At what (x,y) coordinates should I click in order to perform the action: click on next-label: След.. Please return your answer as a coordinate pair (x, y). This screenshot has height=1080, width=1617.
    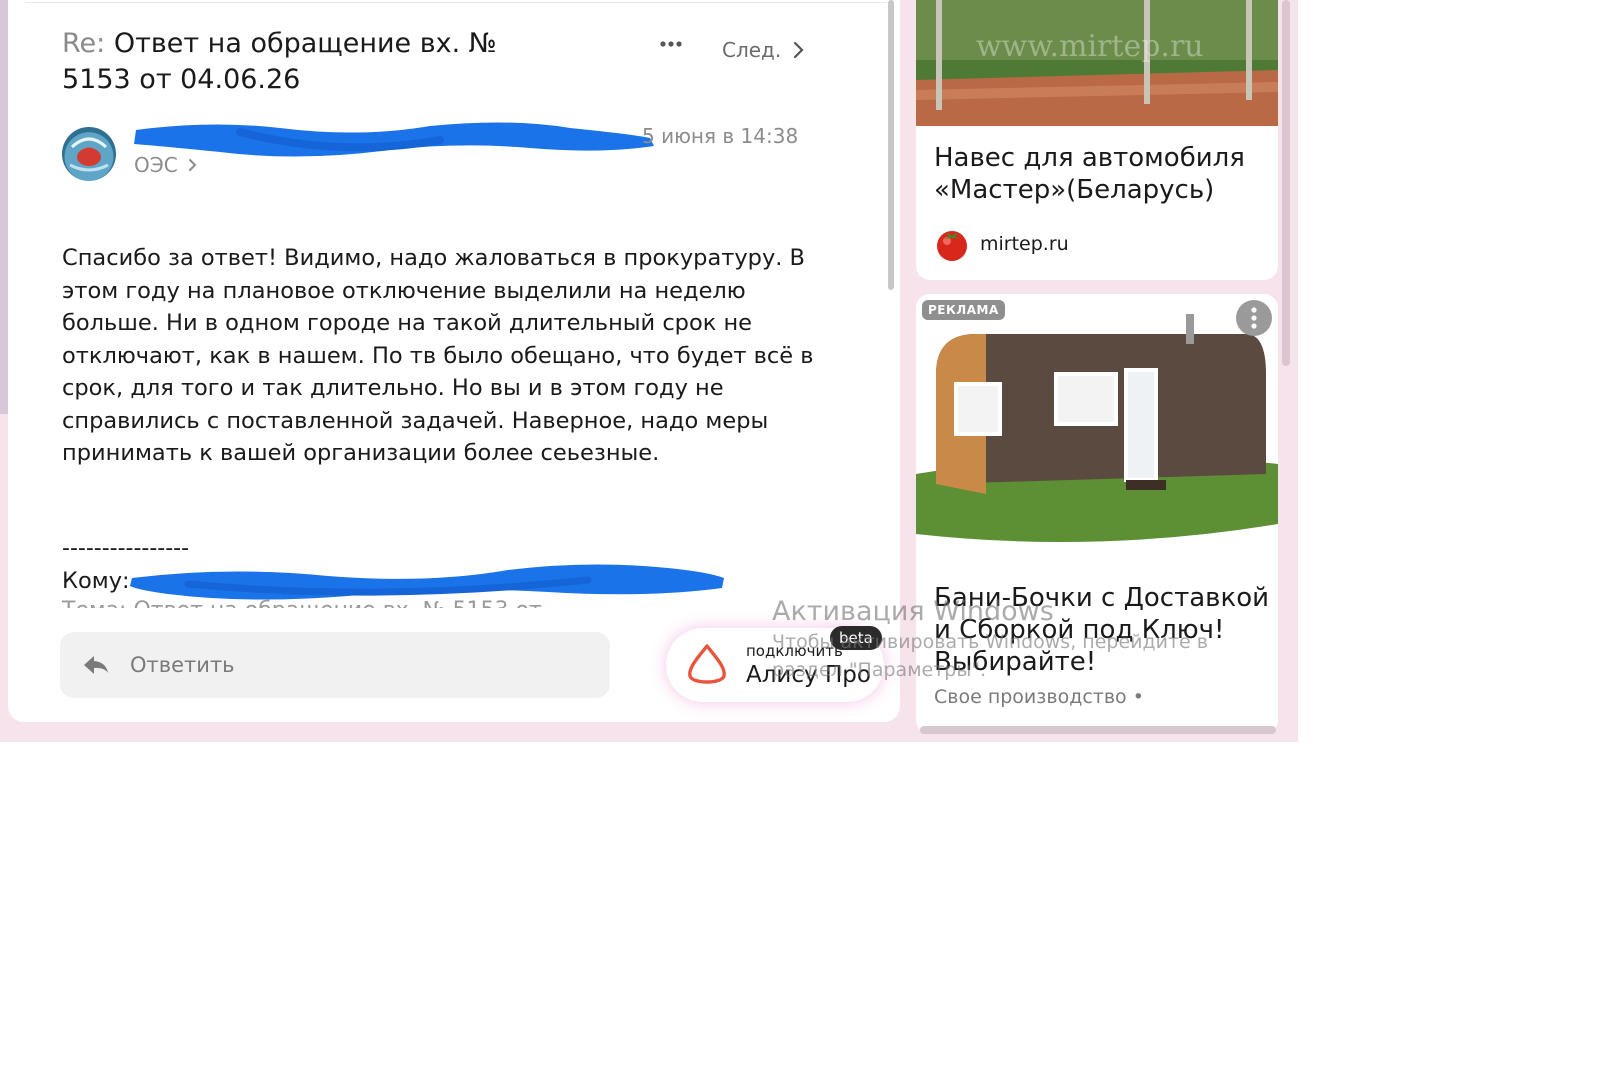
    Looking at the image, I should click on (752, 50).